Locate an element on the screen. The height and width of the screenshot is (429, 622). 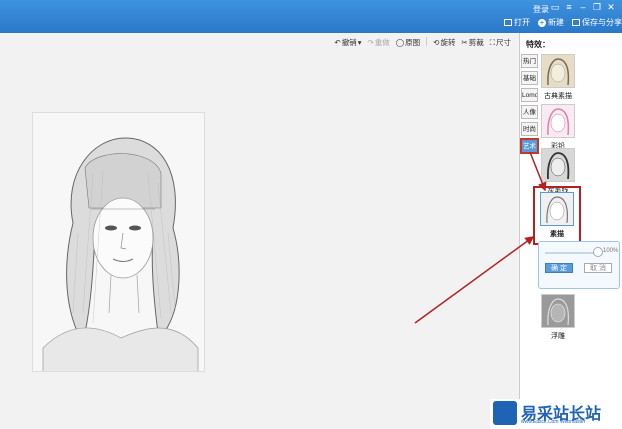
menu-icon: ≡ is located at coordinates (569, 7).